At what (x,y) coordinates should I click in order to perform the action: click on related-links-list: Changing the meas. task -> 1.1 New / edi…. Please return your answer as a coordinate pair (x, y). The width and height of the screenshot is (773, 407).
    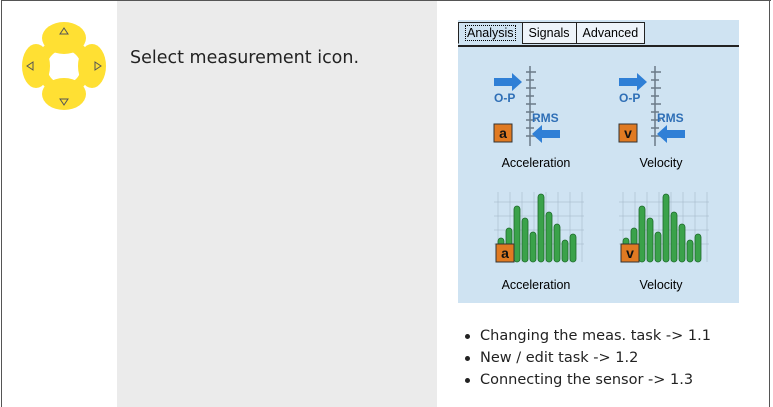
    Looking at the image, I should click on (586, 358).